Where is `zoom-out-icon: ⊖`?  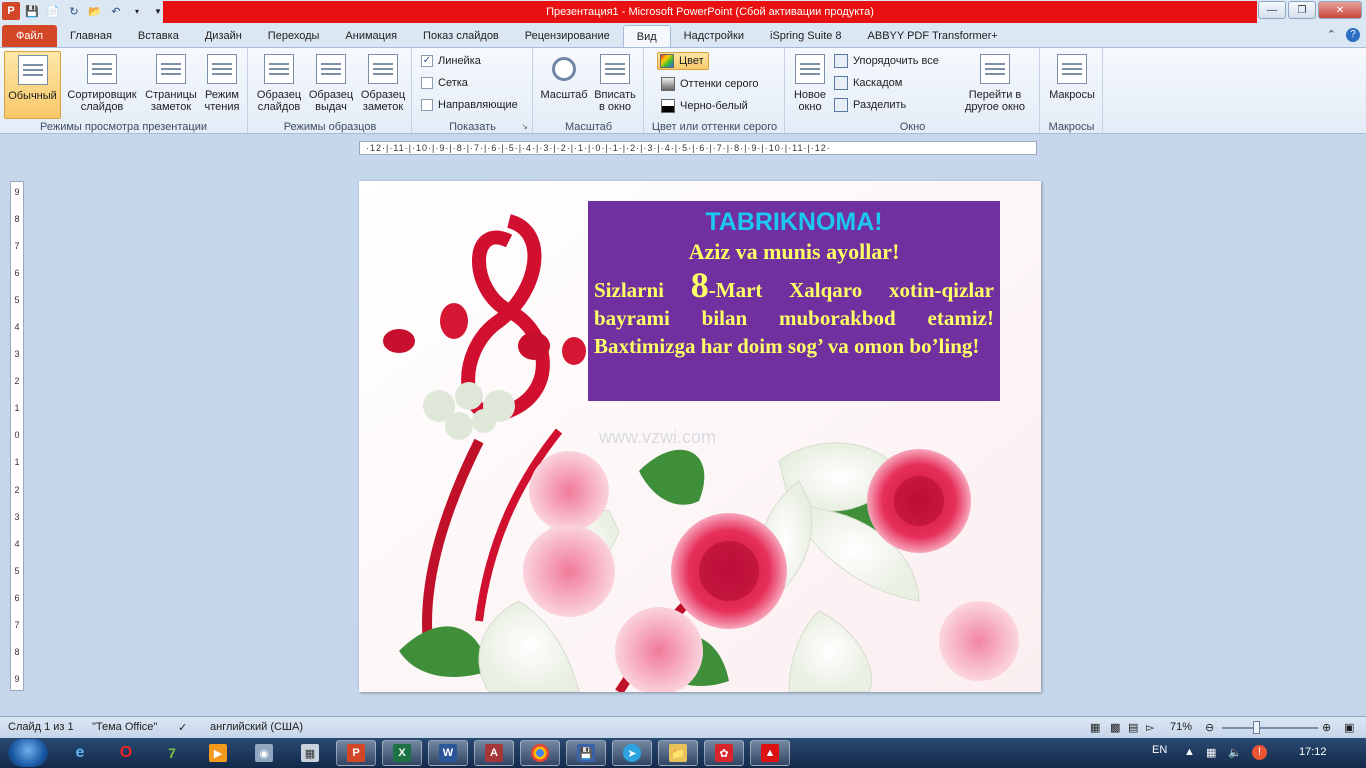 zoom-out-icon: ⊖ is located at coordinates (1209, 727).